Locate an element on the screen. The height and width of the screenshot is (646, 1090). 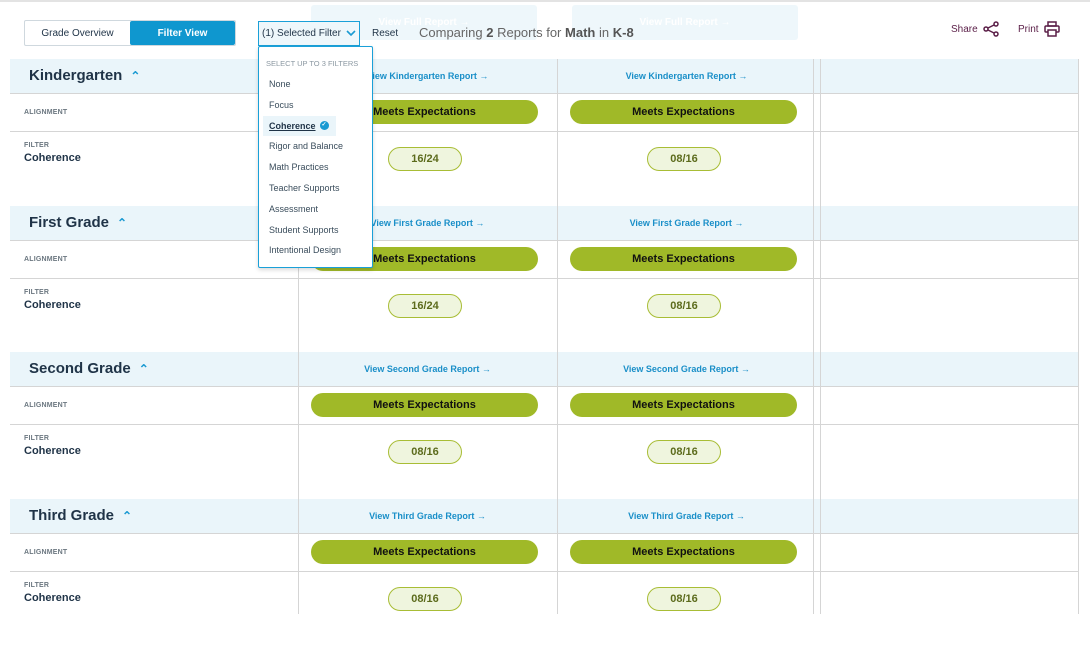
view-grade-report-link: View Kindergarten Report → is located at coordinates (686, 76).